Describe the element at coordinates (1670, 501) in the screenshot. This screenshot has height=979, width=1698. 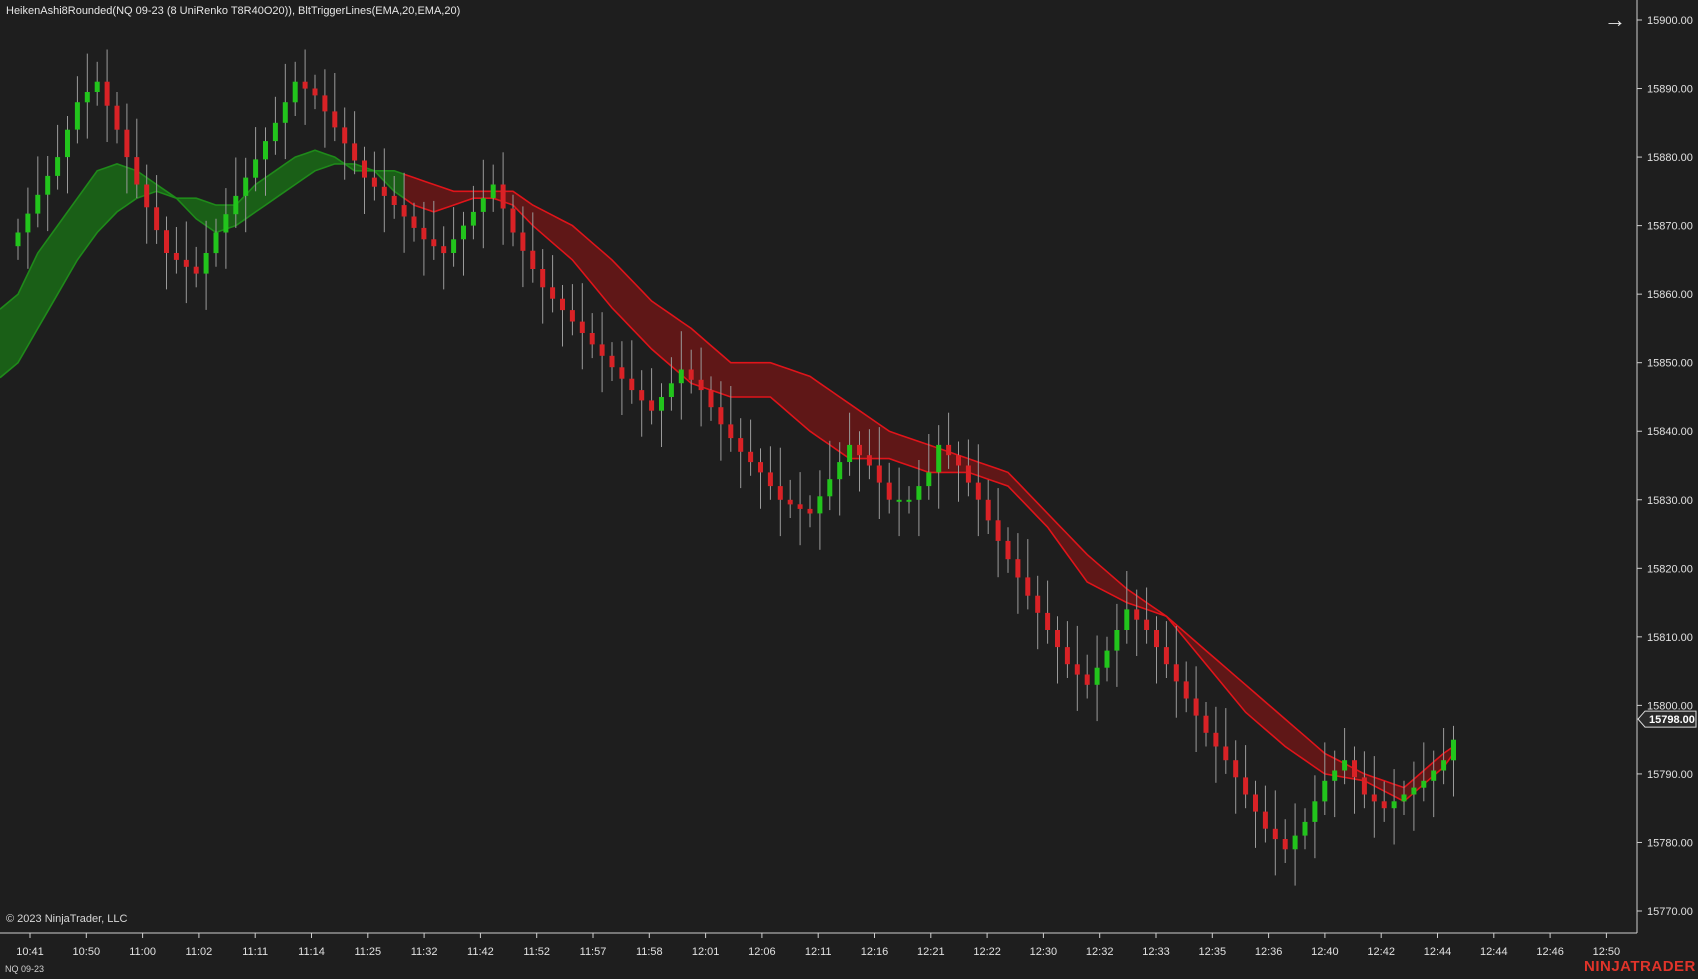
I see `y-tick-label: 15830.00` at that location.